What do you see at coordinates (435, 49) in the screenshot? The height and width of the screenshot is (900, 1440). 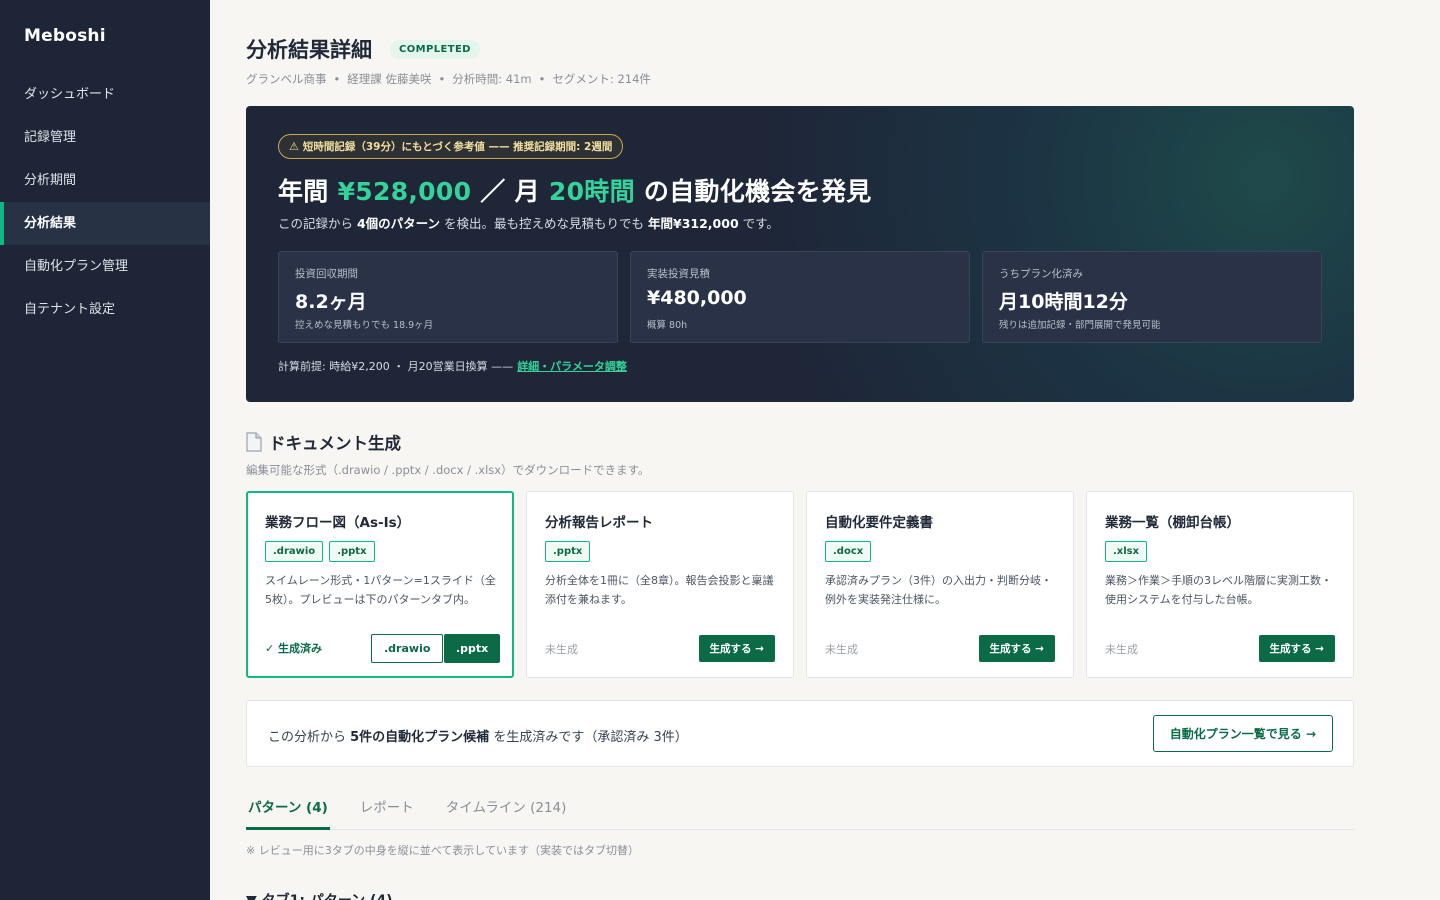 I see `status-badge: COMPLETED` at bounding box center [435, 49].